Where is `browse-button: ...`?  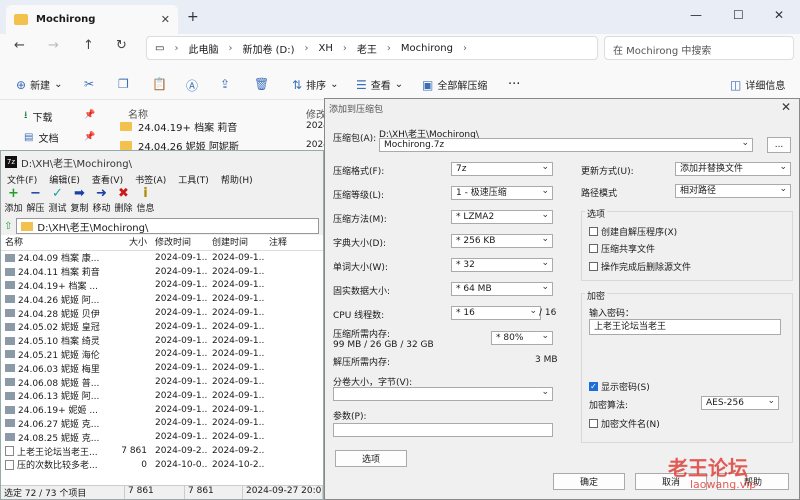
browse-button: ... is located at coordinates (779, 145).